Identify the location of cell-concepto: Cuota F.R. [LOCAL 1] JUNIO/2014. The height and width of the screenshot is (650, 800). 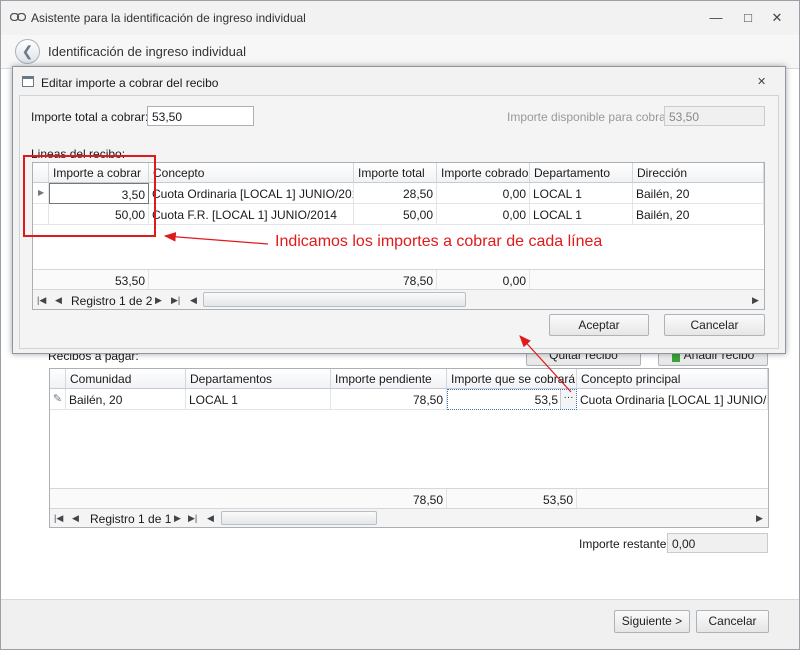
(251, 214).